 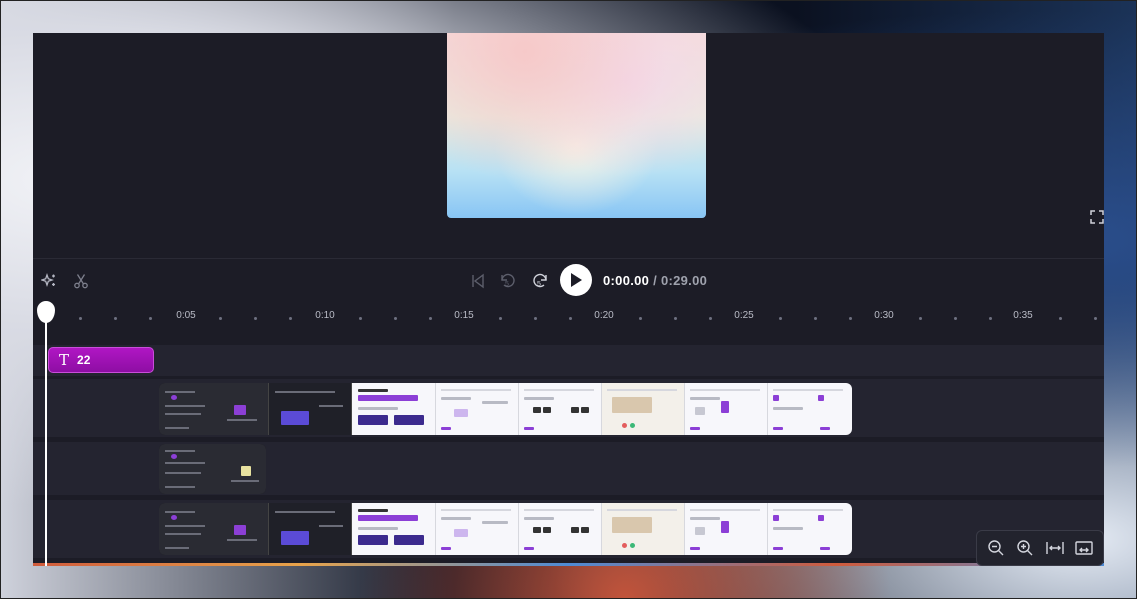 I want to click on time-display: 0:00.00 / 0:29.00, so click(x=655, y=280).